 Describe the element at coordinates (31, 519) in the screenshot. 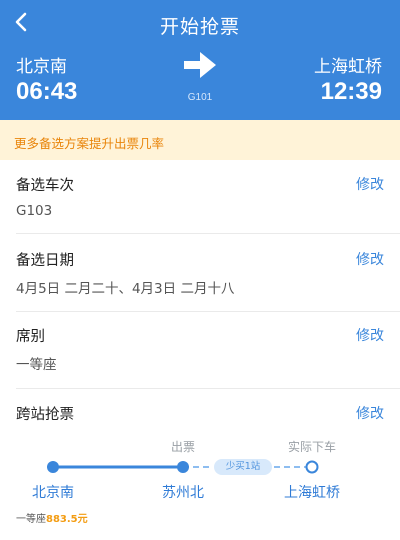

I see `seat-type: 一等座` at that location.